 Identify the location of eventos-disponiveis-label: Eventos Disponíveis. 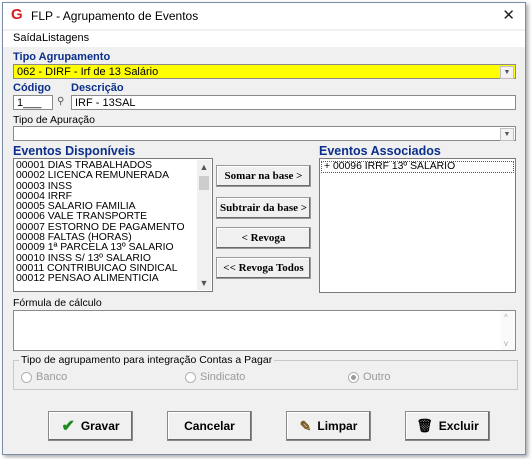
(74, 151).